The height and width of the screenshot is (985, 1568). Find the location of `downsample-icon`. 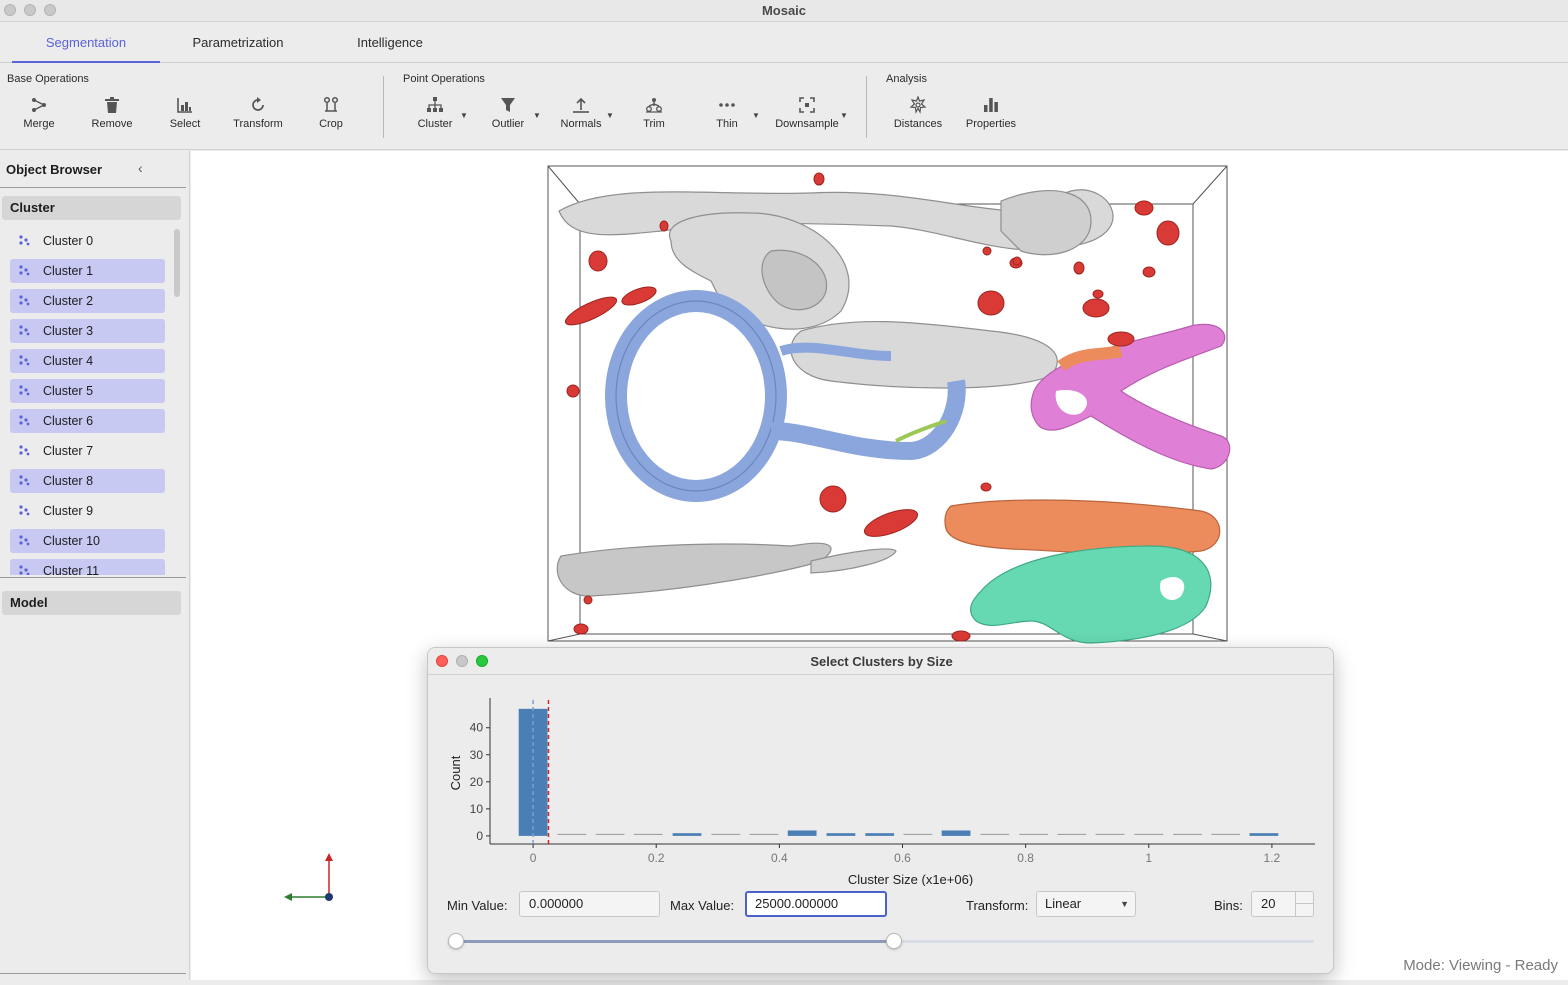

downsample-icon is located at coordinates (807, 105).